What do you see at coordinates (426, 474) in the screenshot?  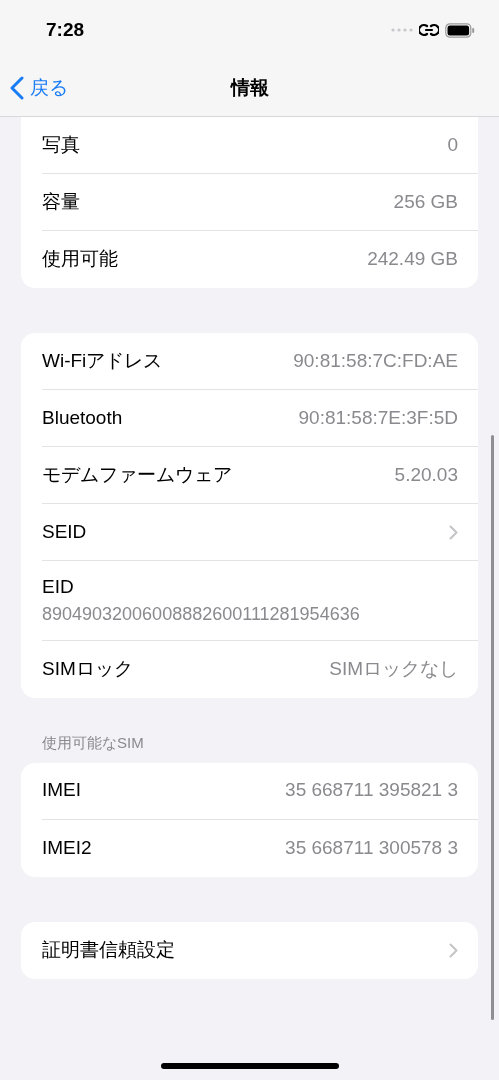 I see `row-value: 5.20.03` at bounding box center [426, 474].